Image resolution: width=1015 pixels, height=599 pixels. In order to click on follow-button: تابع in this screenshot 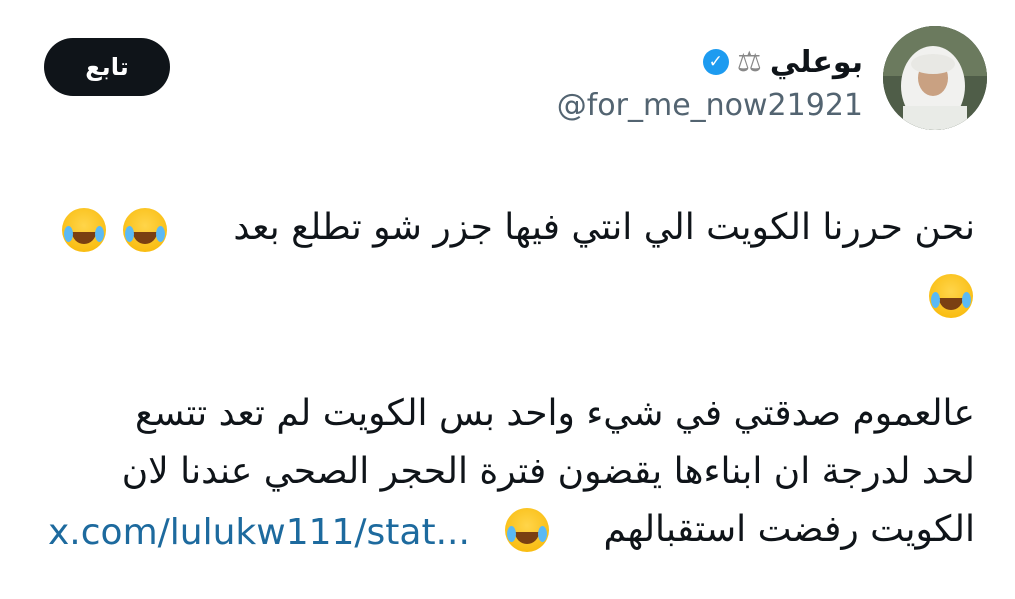, I will do `click(107, 67)`.